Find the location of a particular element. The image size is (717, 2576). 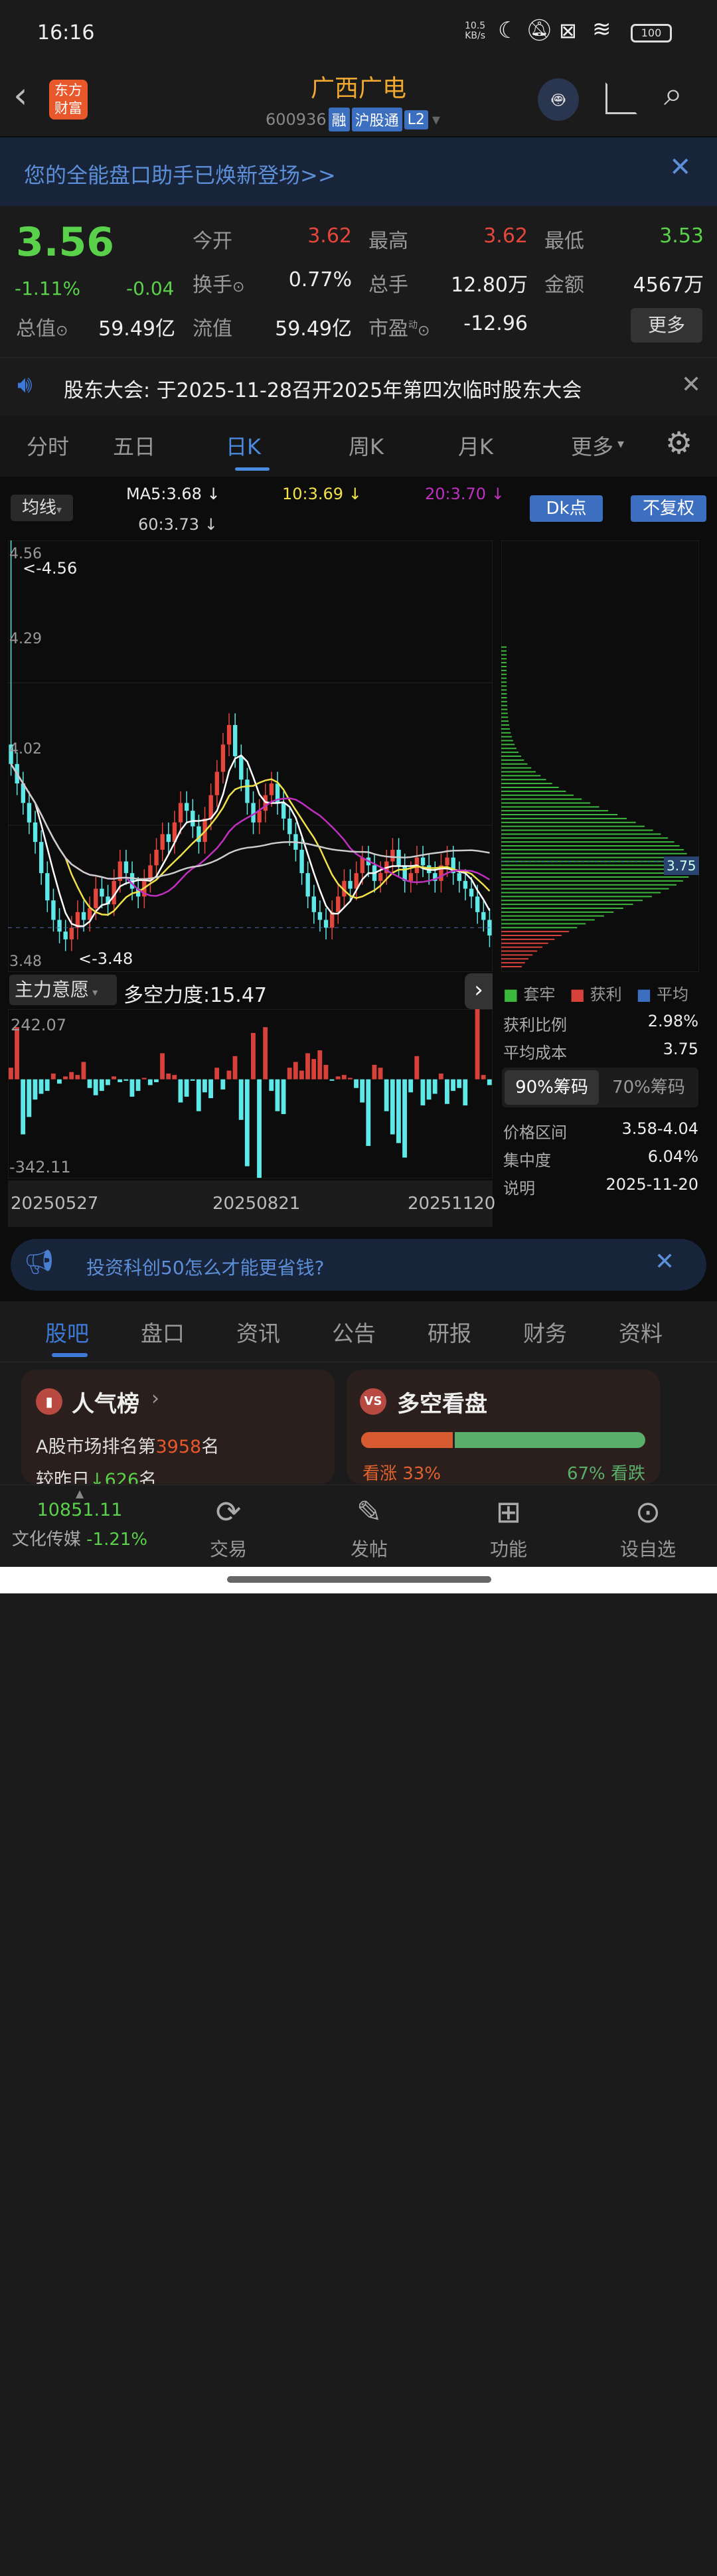

dropdown-icon: ▾ is located at coordinates (436, 119).